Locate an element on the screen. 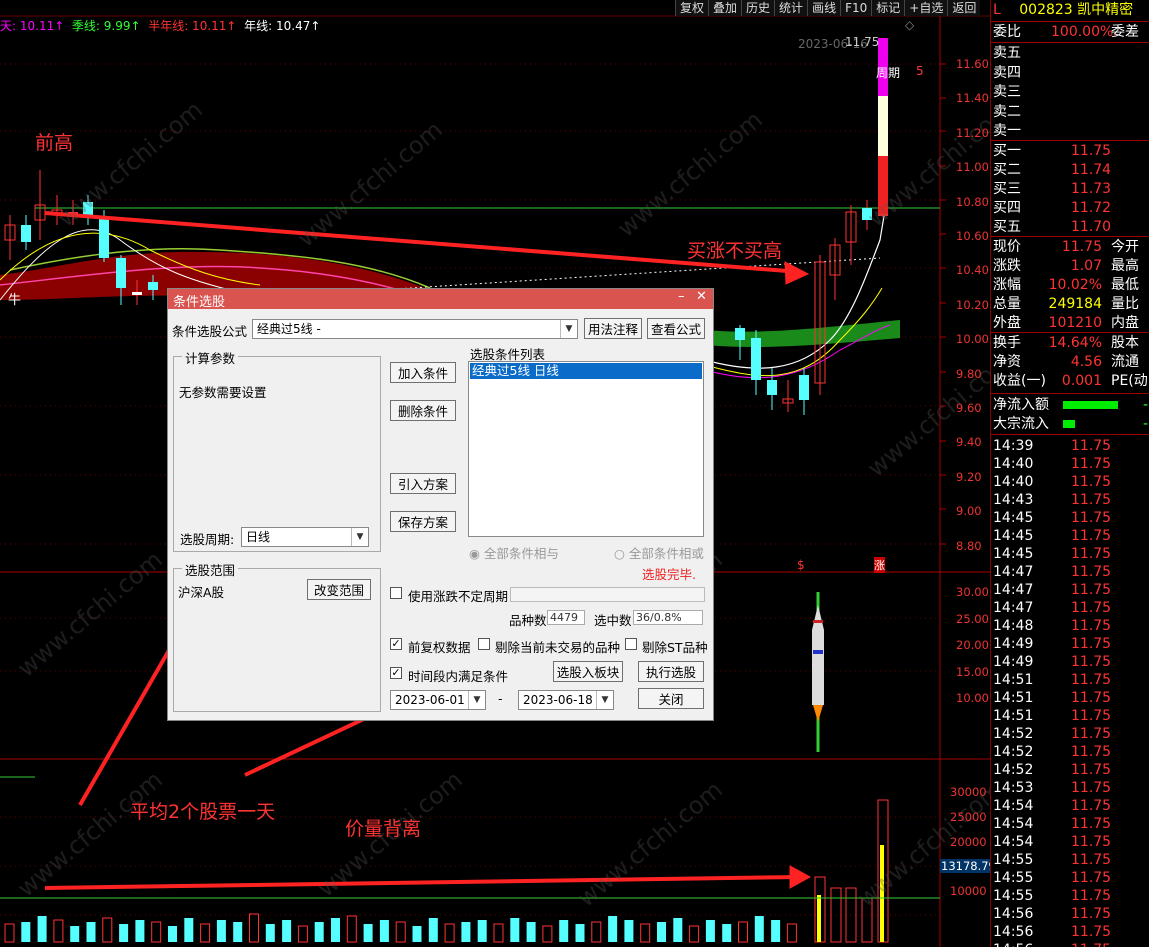  toolbar-stats: 统计 is located at coordinates (791, 8).